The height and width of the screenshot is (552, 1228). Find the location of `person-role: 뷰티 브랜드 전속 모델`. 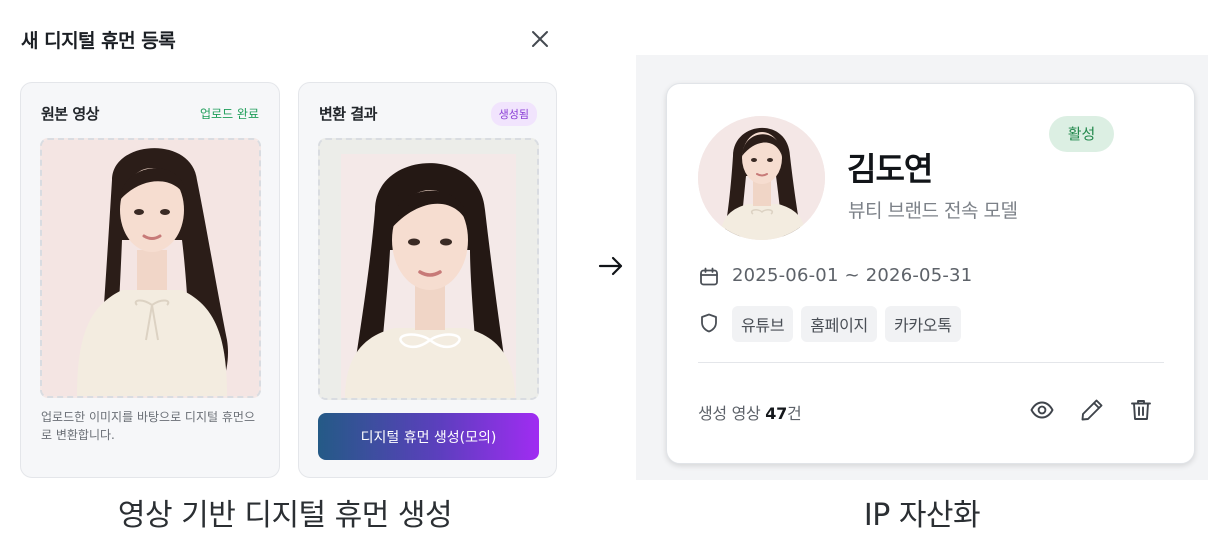

person-role: 뷰티 브랜드 전속 모델 is located at coordinates (933, 211).